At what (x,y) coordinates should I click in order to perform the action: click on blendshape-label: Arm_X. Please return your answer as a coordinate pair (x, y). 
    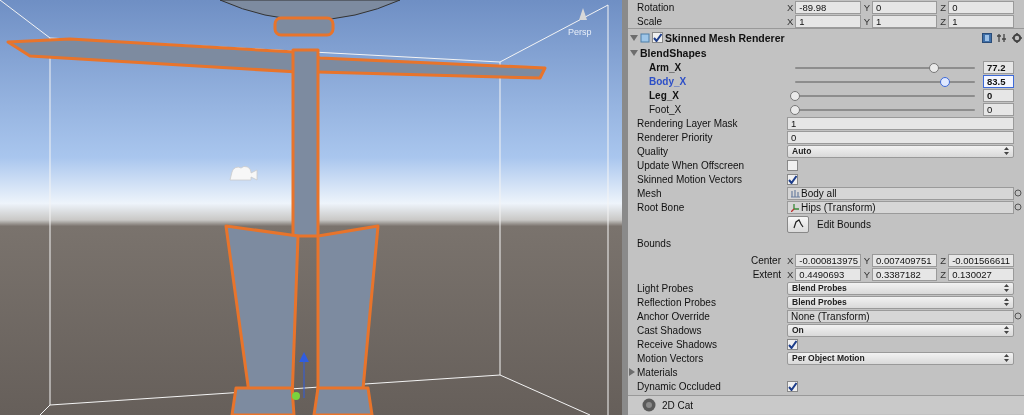
    Looking at the image, I should click on (665, 67).